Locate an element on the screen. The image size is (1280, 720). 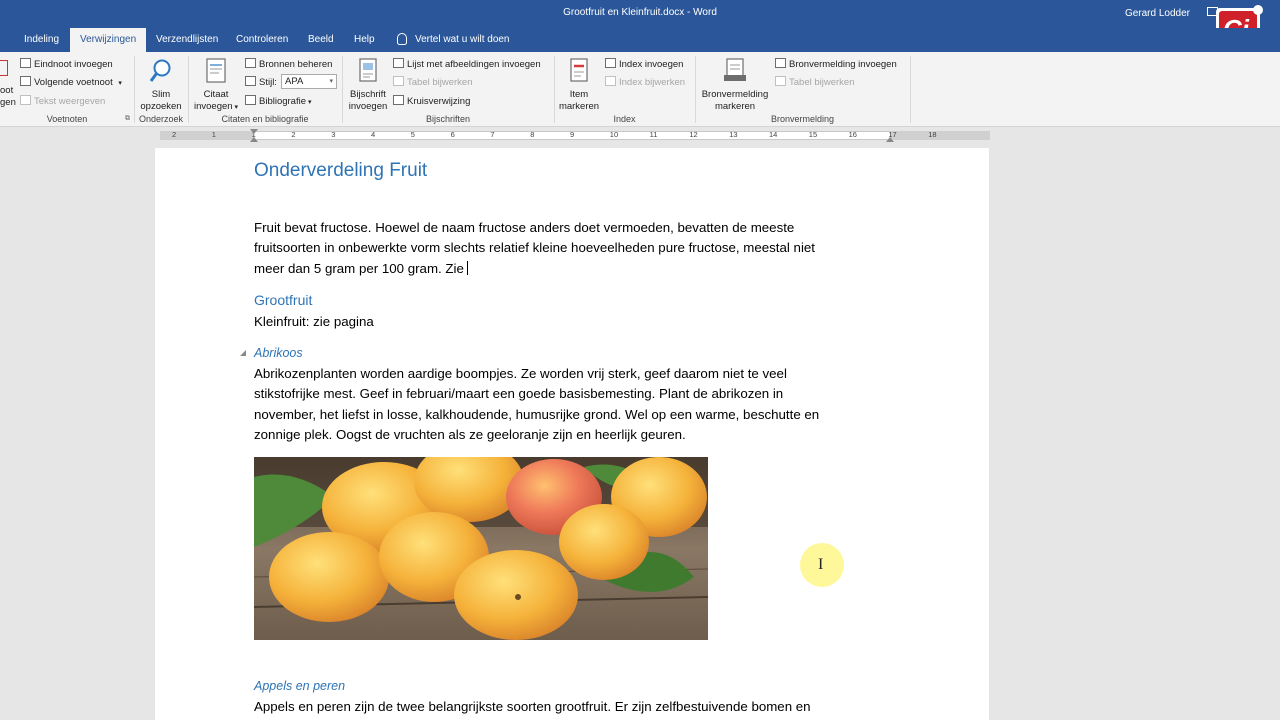
show-notes-label: Tekst weergeven is located at coordinates (70, 101).